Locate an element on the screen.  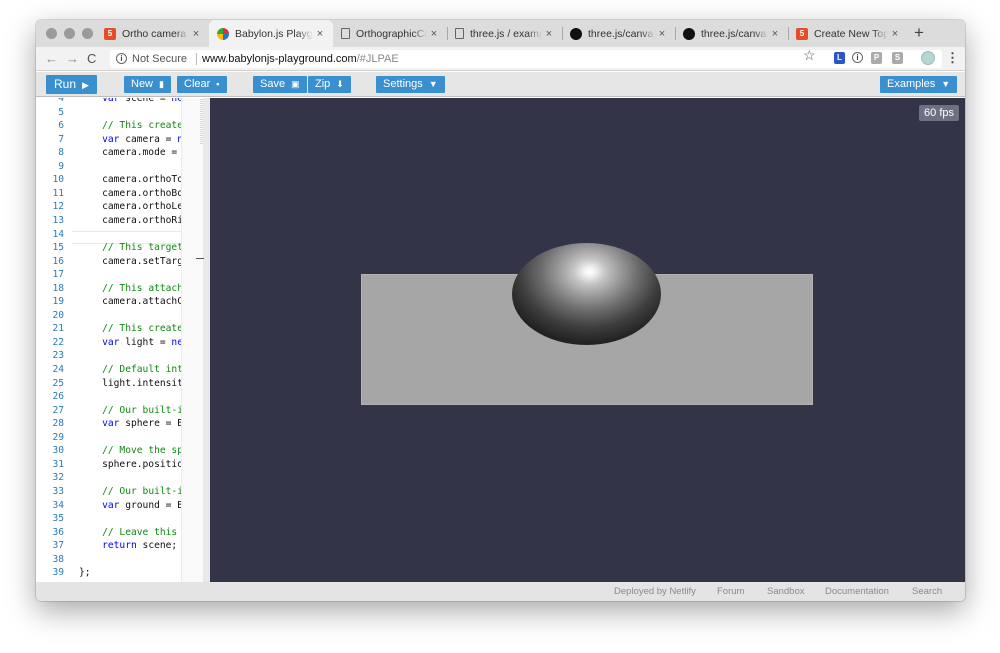
fps-counter: 60 fps is located at coordinates (939, 113).